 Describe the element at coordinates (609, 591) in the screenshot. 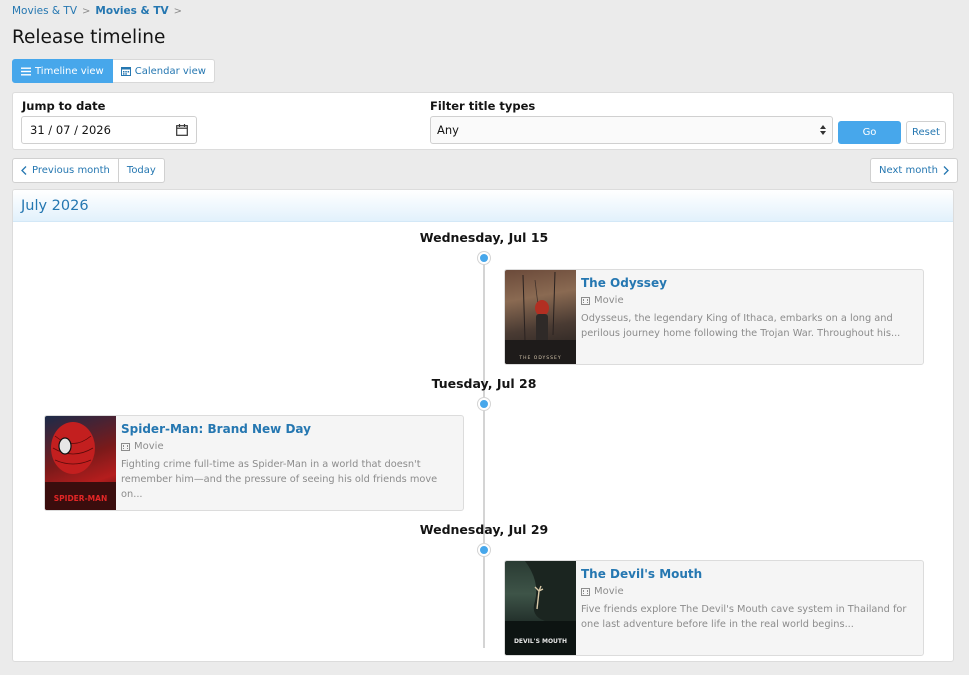

I see `card-type-label-devils-mouth: Movie` at that location.